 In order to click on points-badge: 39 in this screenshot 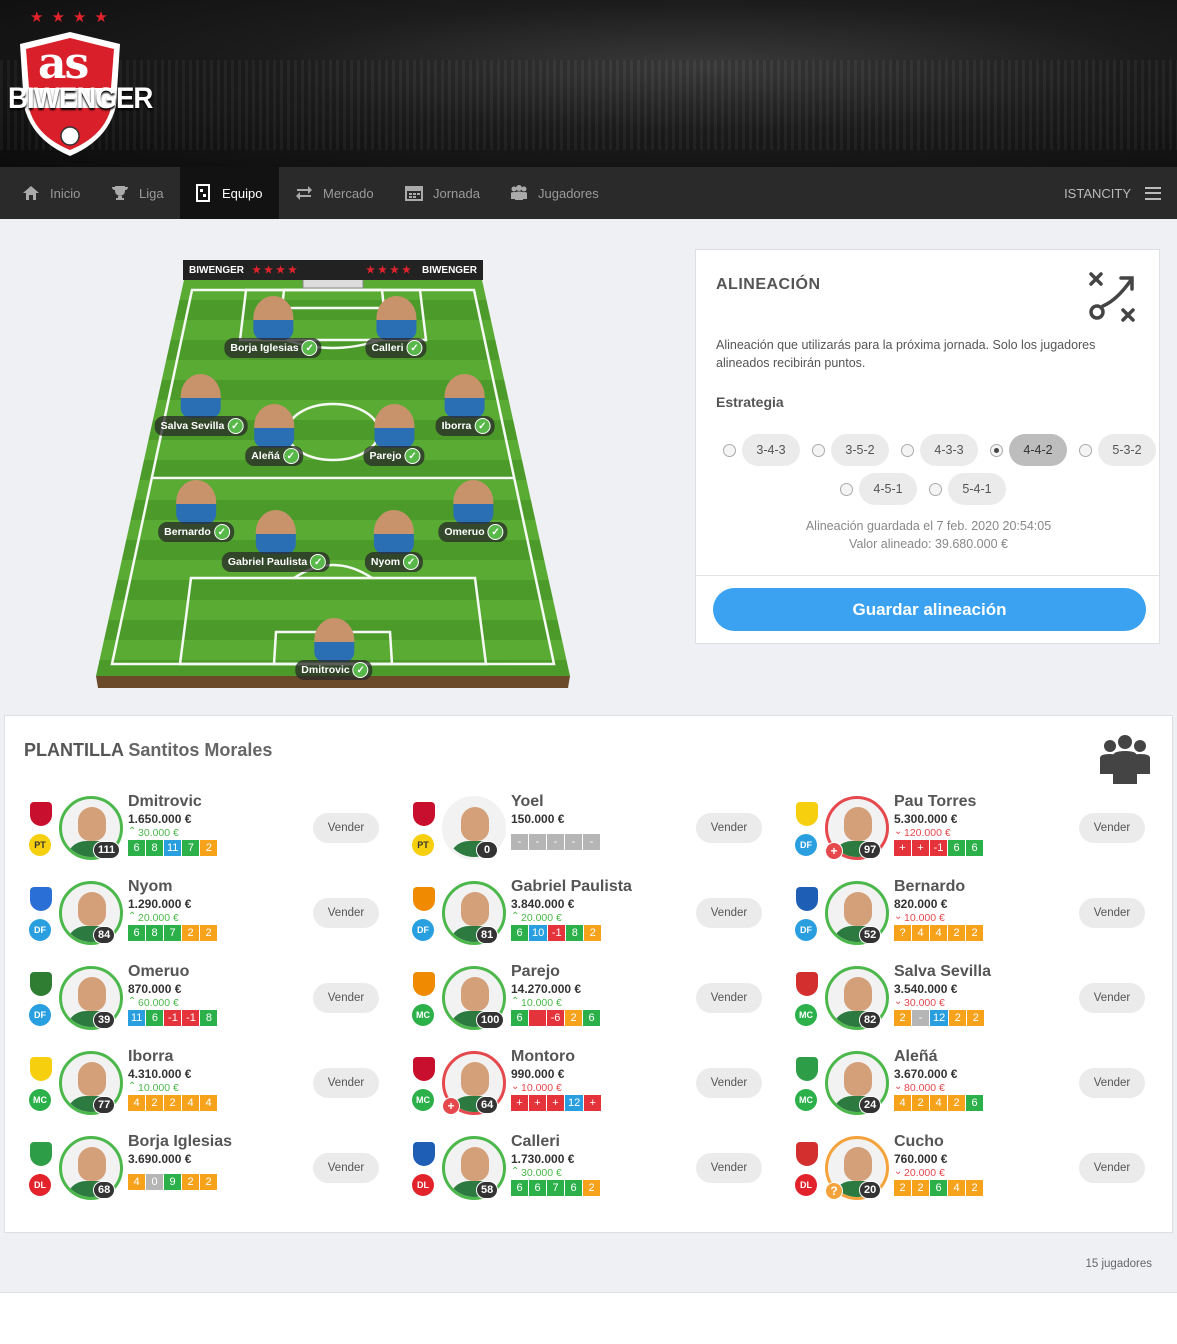, I will do `click(104, 1020)`.